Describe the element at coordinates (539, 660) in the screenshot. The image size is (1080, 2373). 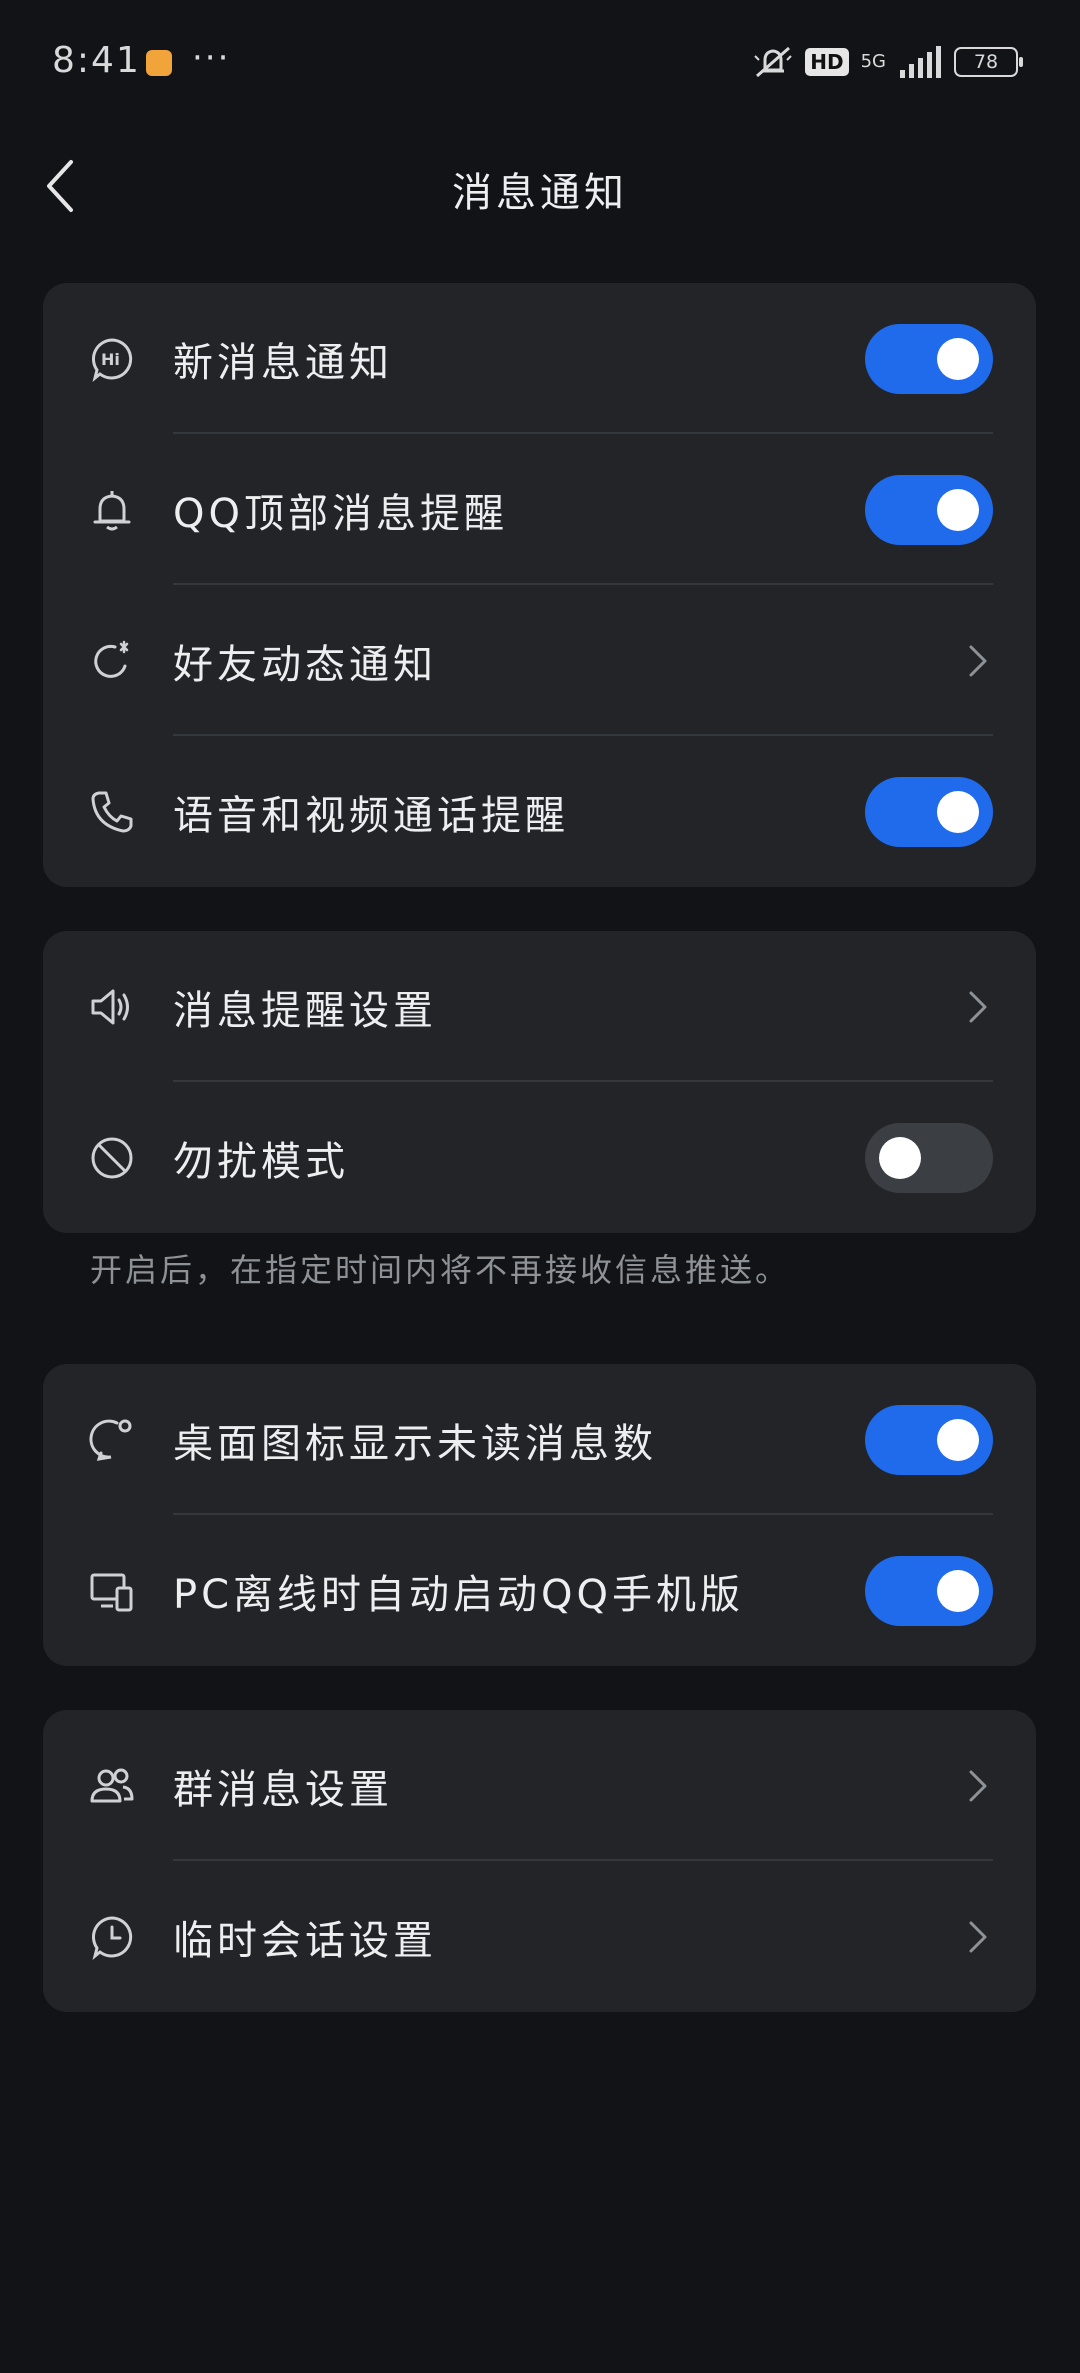
I see `row-friend-activity: 好友动态通知` at that location.